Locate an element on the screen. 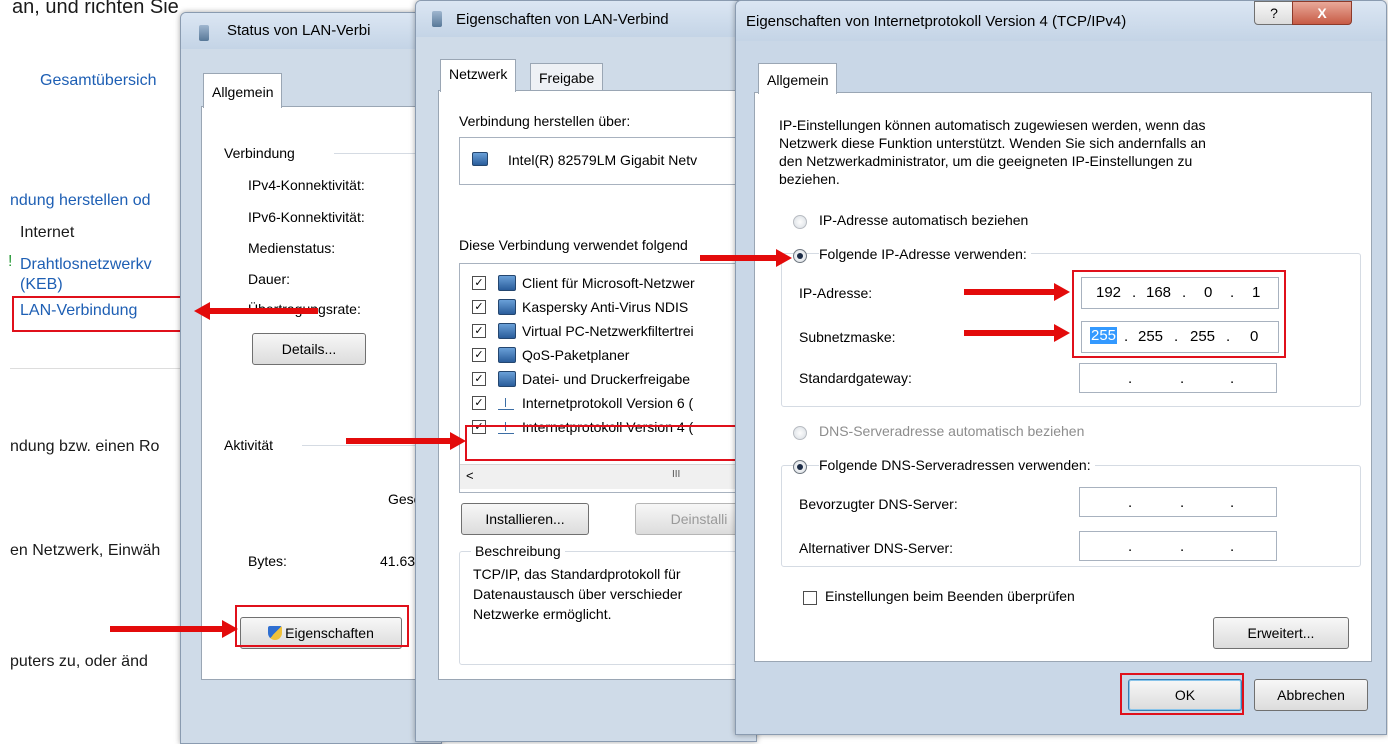 The width and height of the screenshot is (1388, 744). ok-highlight is located at coordinates (1182, 694).